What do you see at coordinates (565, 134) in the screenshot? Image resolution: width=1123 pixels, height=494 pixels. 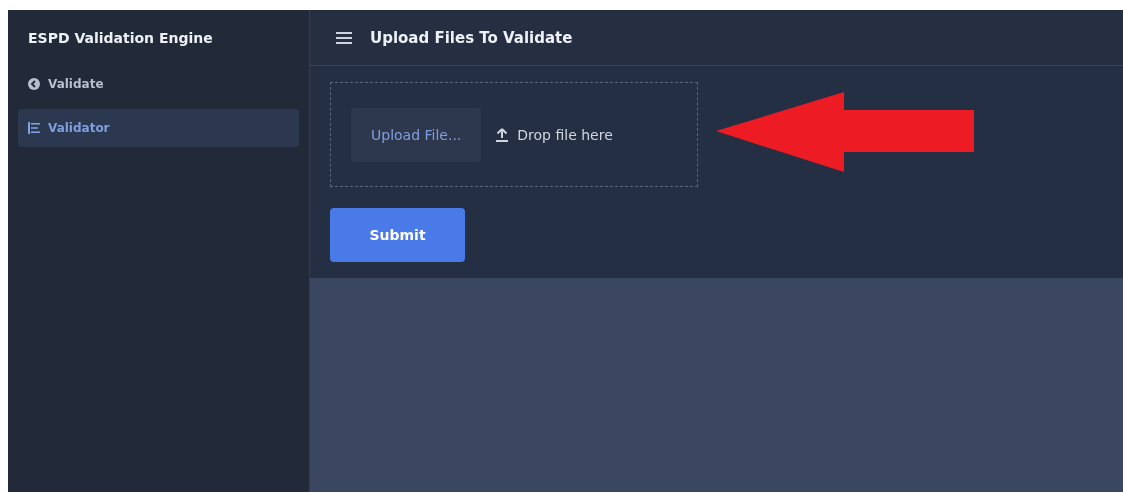 I see `drop-hint: Drop file here` at bounding box center [565, 134].